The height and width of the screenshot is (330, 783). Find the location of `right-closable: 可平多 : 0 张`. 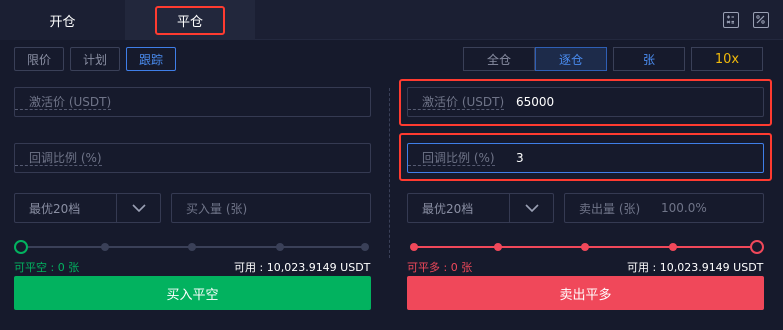

right-closable: 可平多 : 0 张 is located at coordinates (439, 267).